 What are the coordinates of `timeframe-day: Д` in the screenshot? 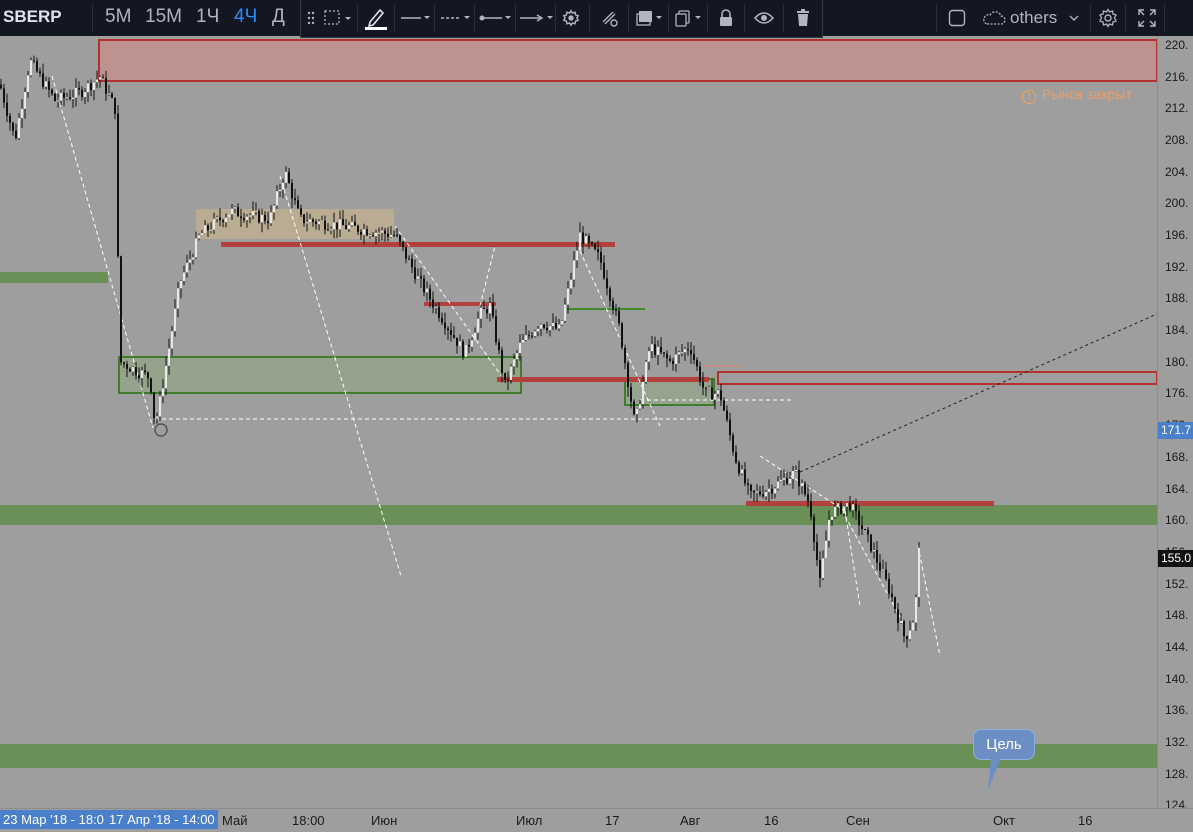 It's located at (278, 17).